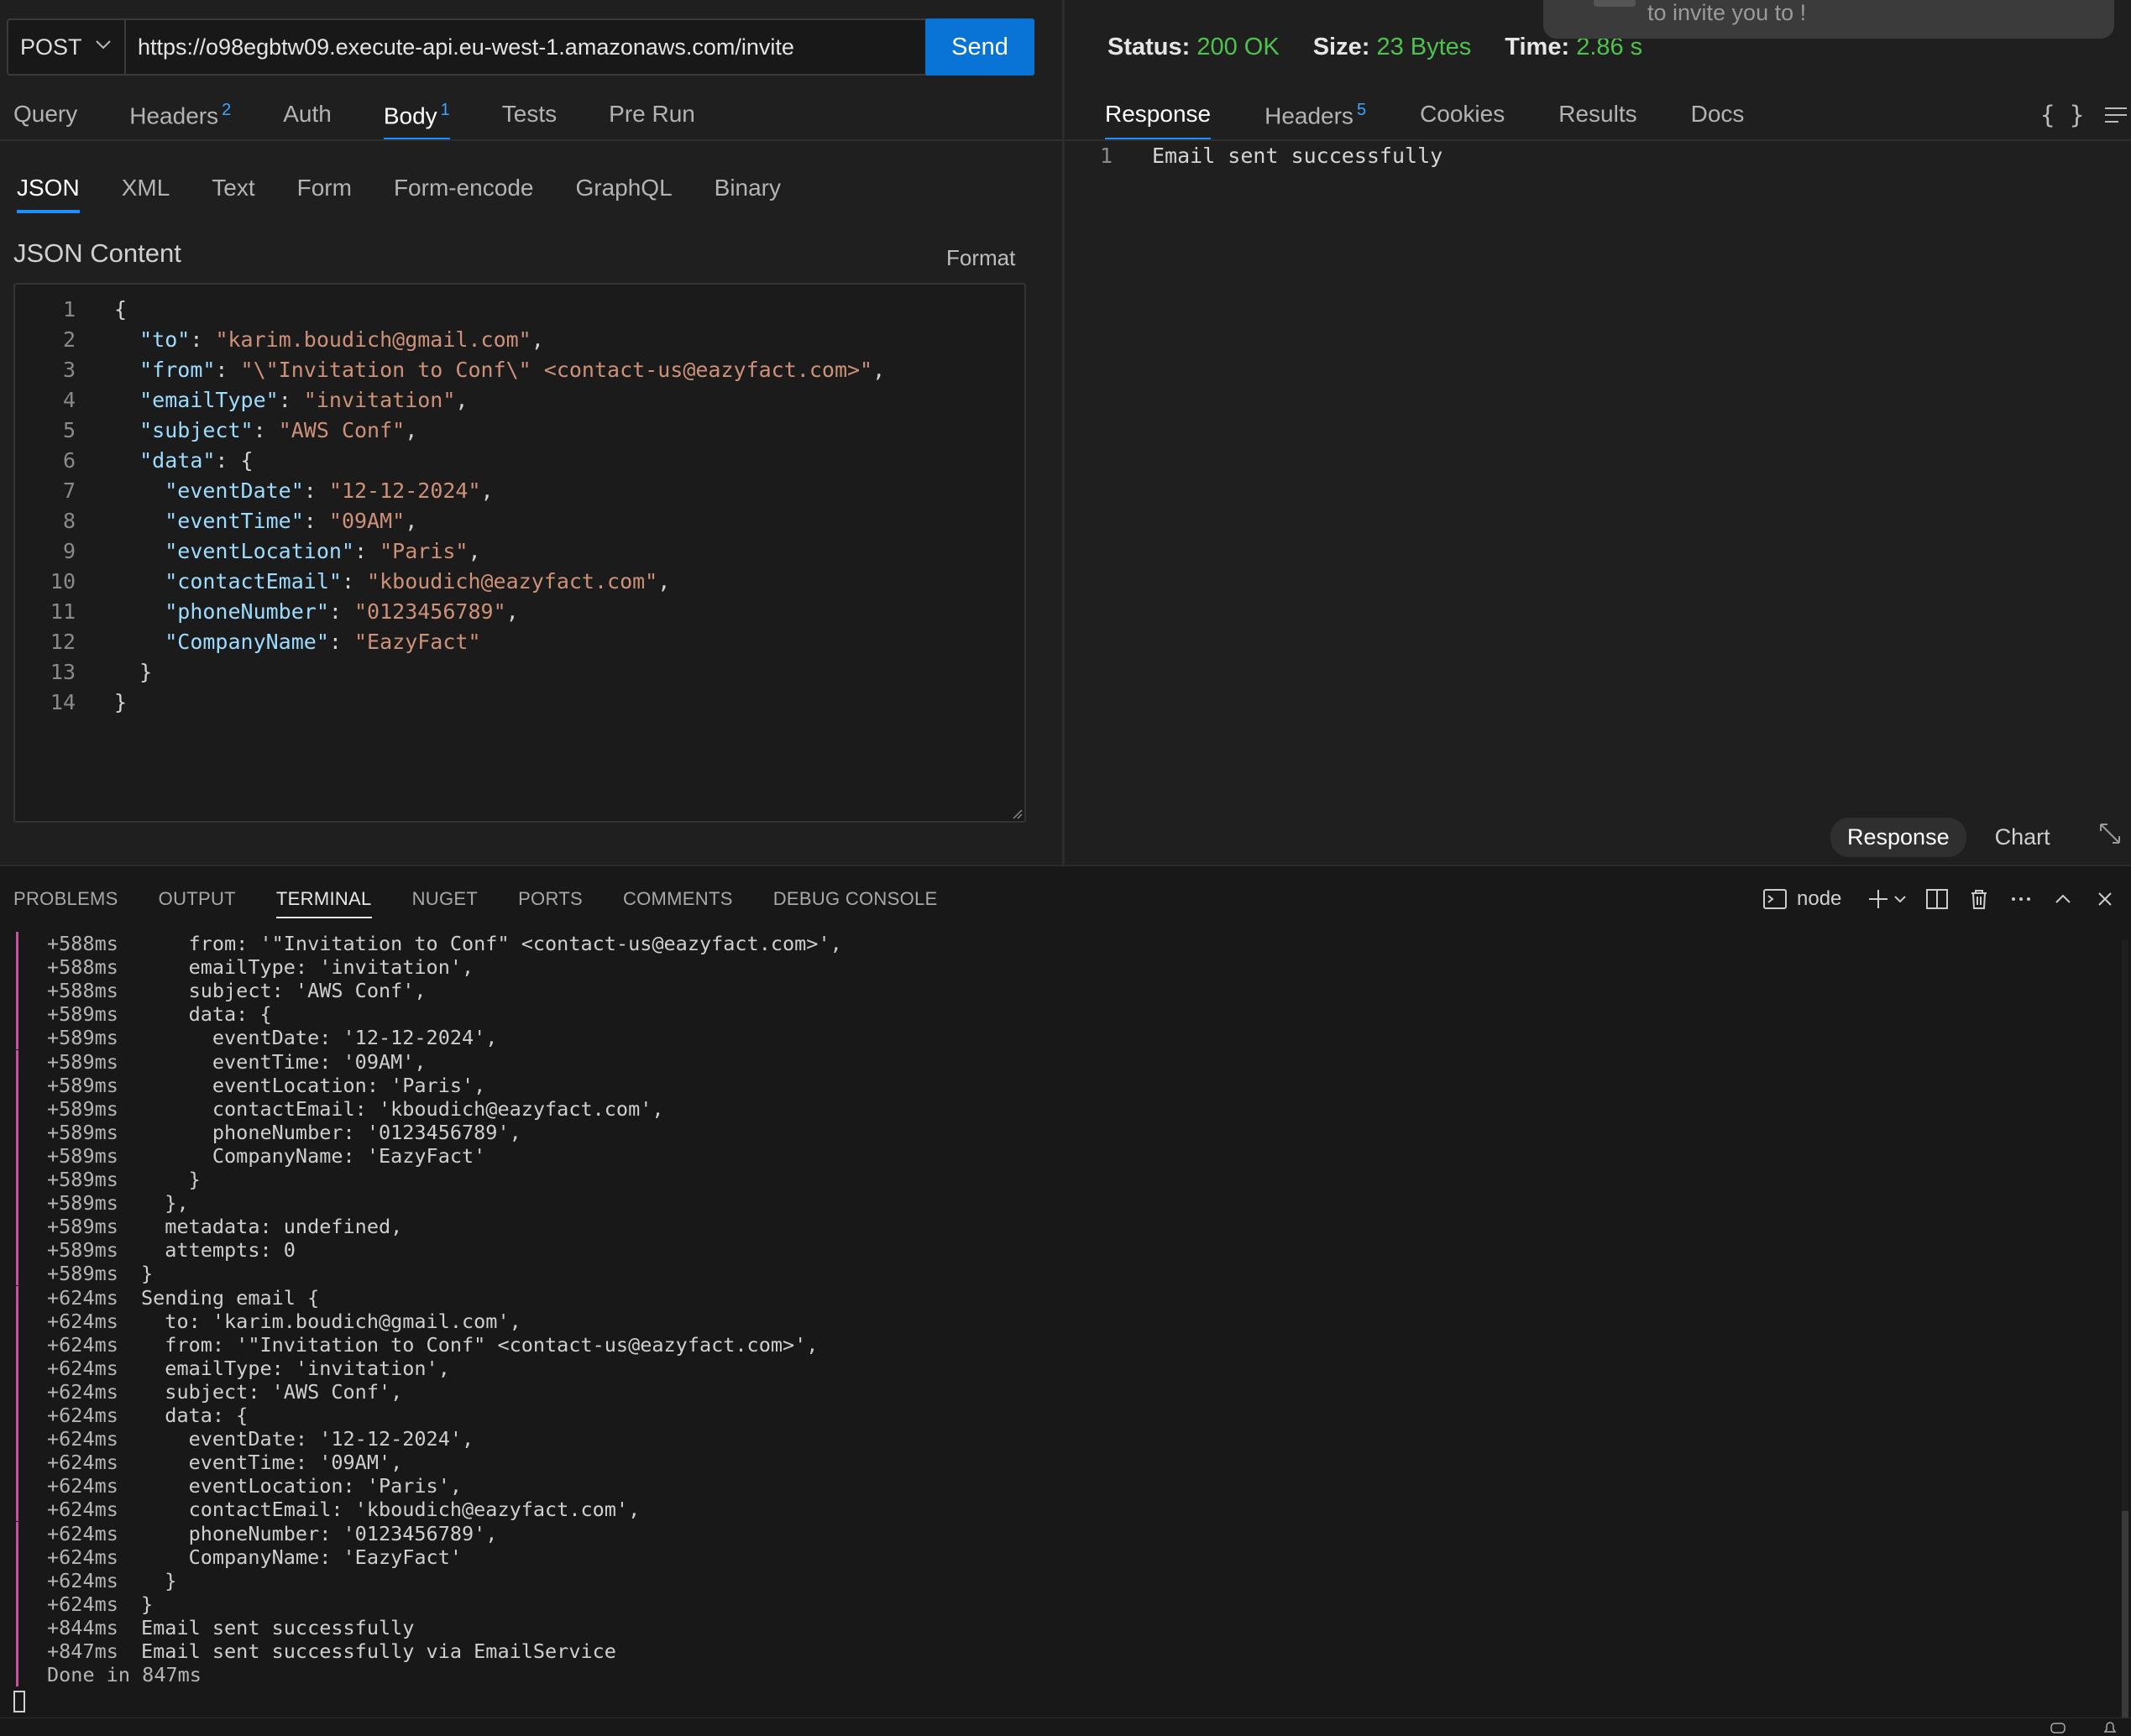  What do you see at coordinates (1050, 1368) in the screenshot?
I see `terminal-line: +624ms emailType: 'invitation',` at bounding box center [1050, 1368].